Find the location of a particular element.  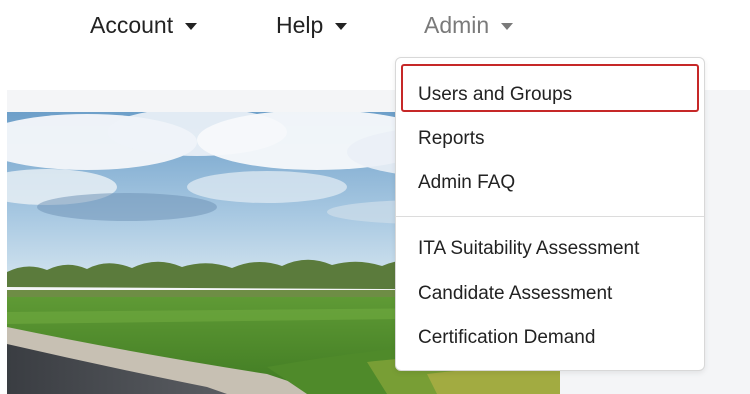

menu-divider is located at coordinates (550, 216).